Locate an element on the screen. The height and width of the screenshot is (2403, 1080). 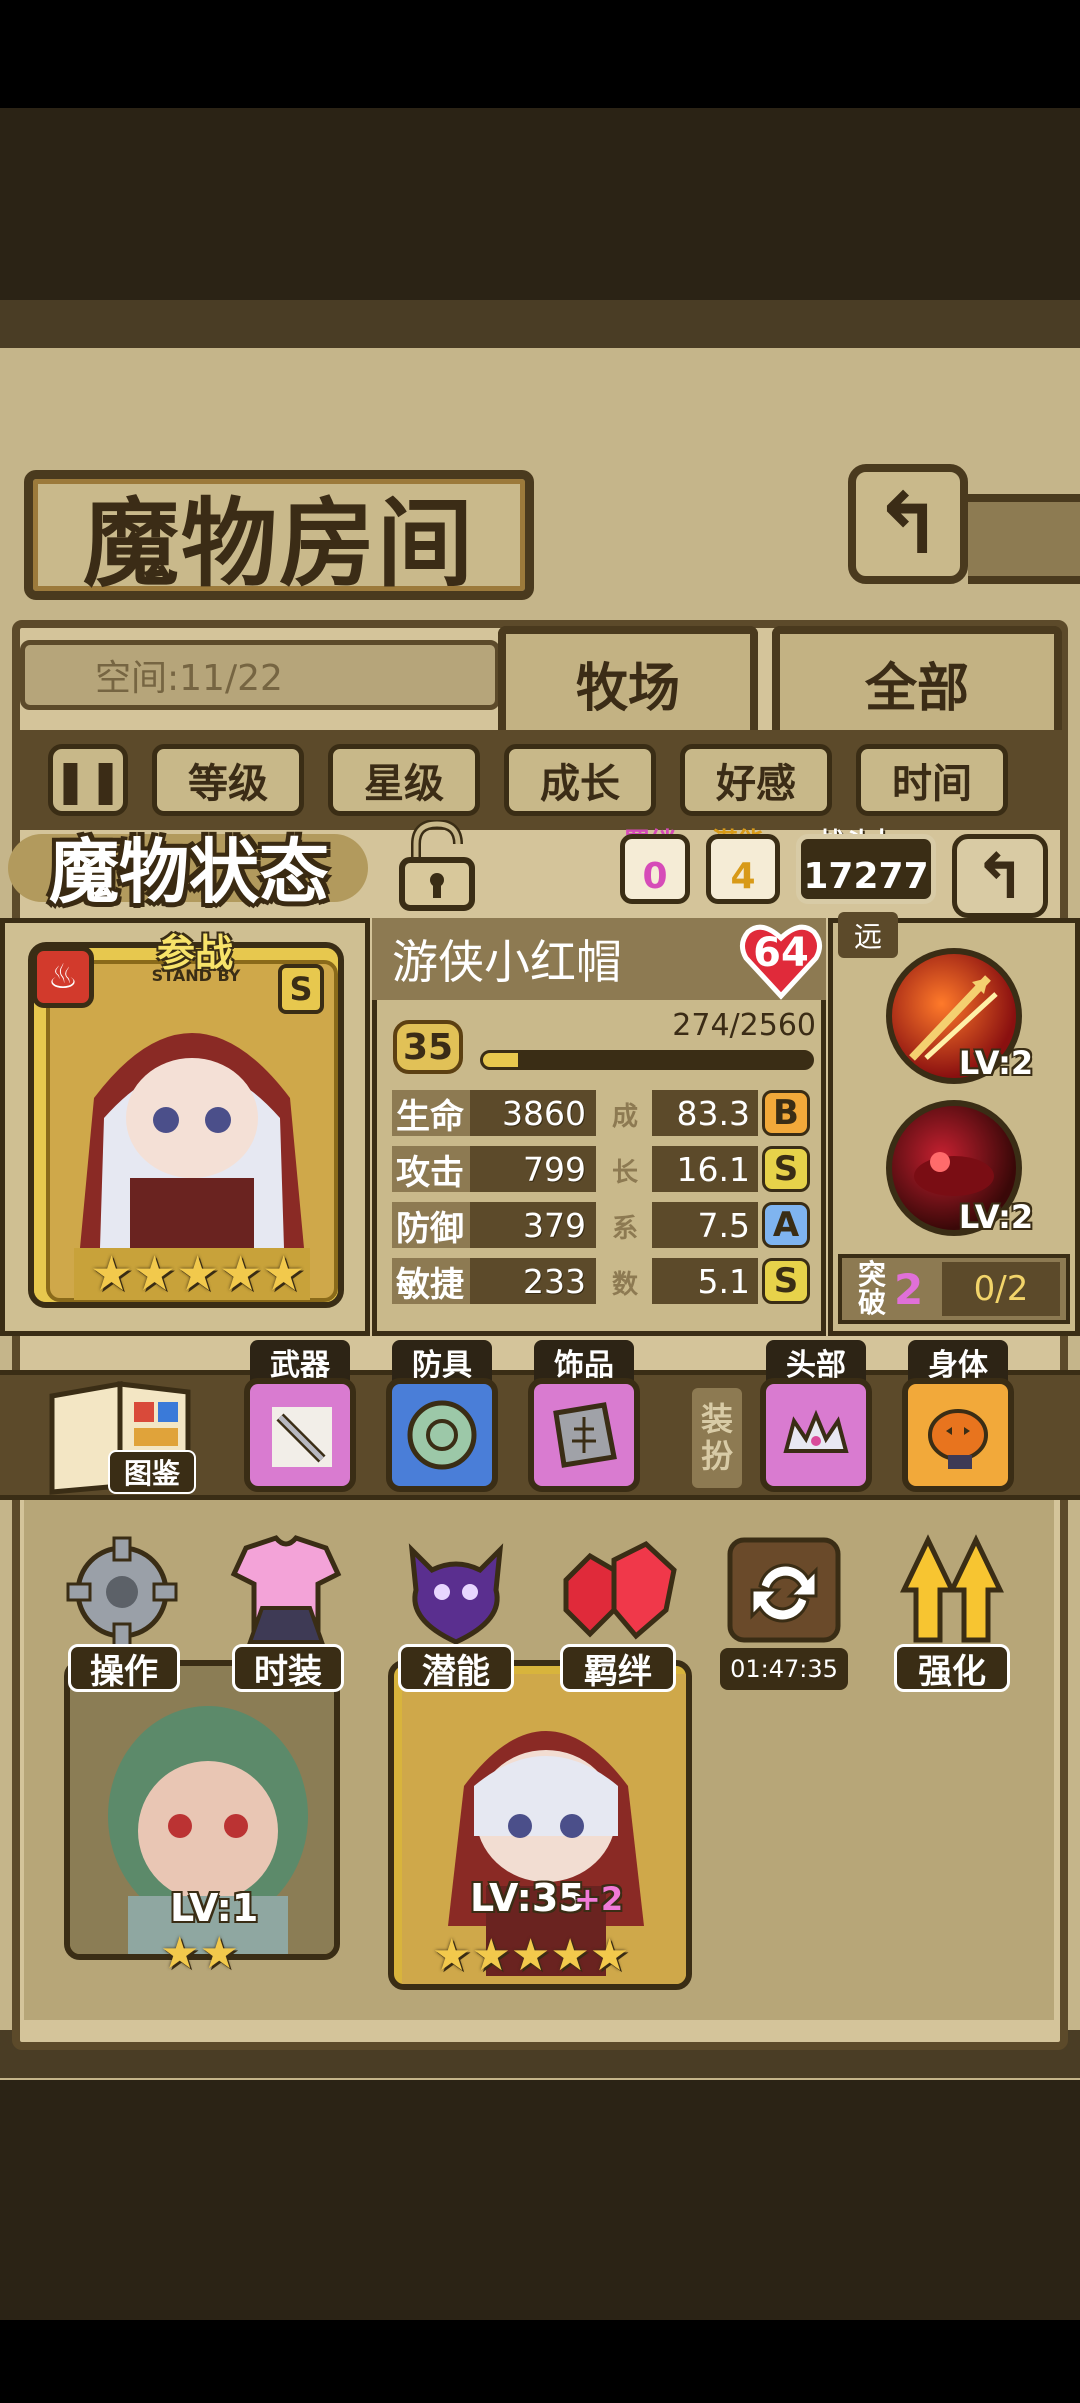
pause-icon: ❚❚ is located at coordinates (88, 780).